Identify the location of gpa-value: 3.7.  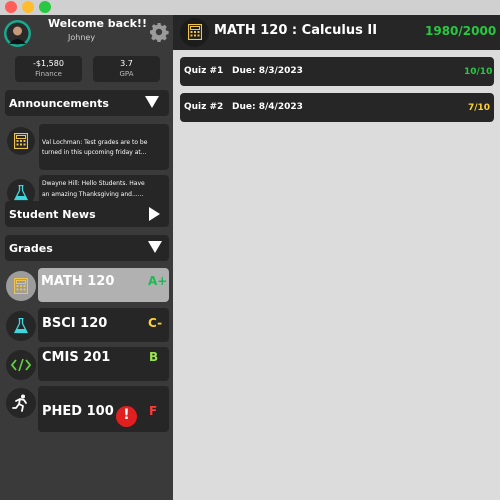
(126, 63).